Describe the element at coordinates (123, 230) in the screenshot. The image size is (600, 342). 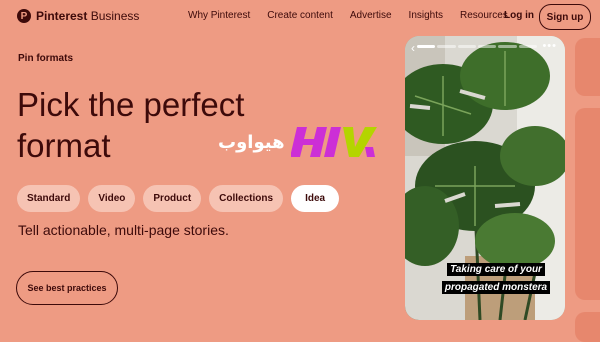
I see `format-description: Tell actionable, multi-page stories.` at that location.